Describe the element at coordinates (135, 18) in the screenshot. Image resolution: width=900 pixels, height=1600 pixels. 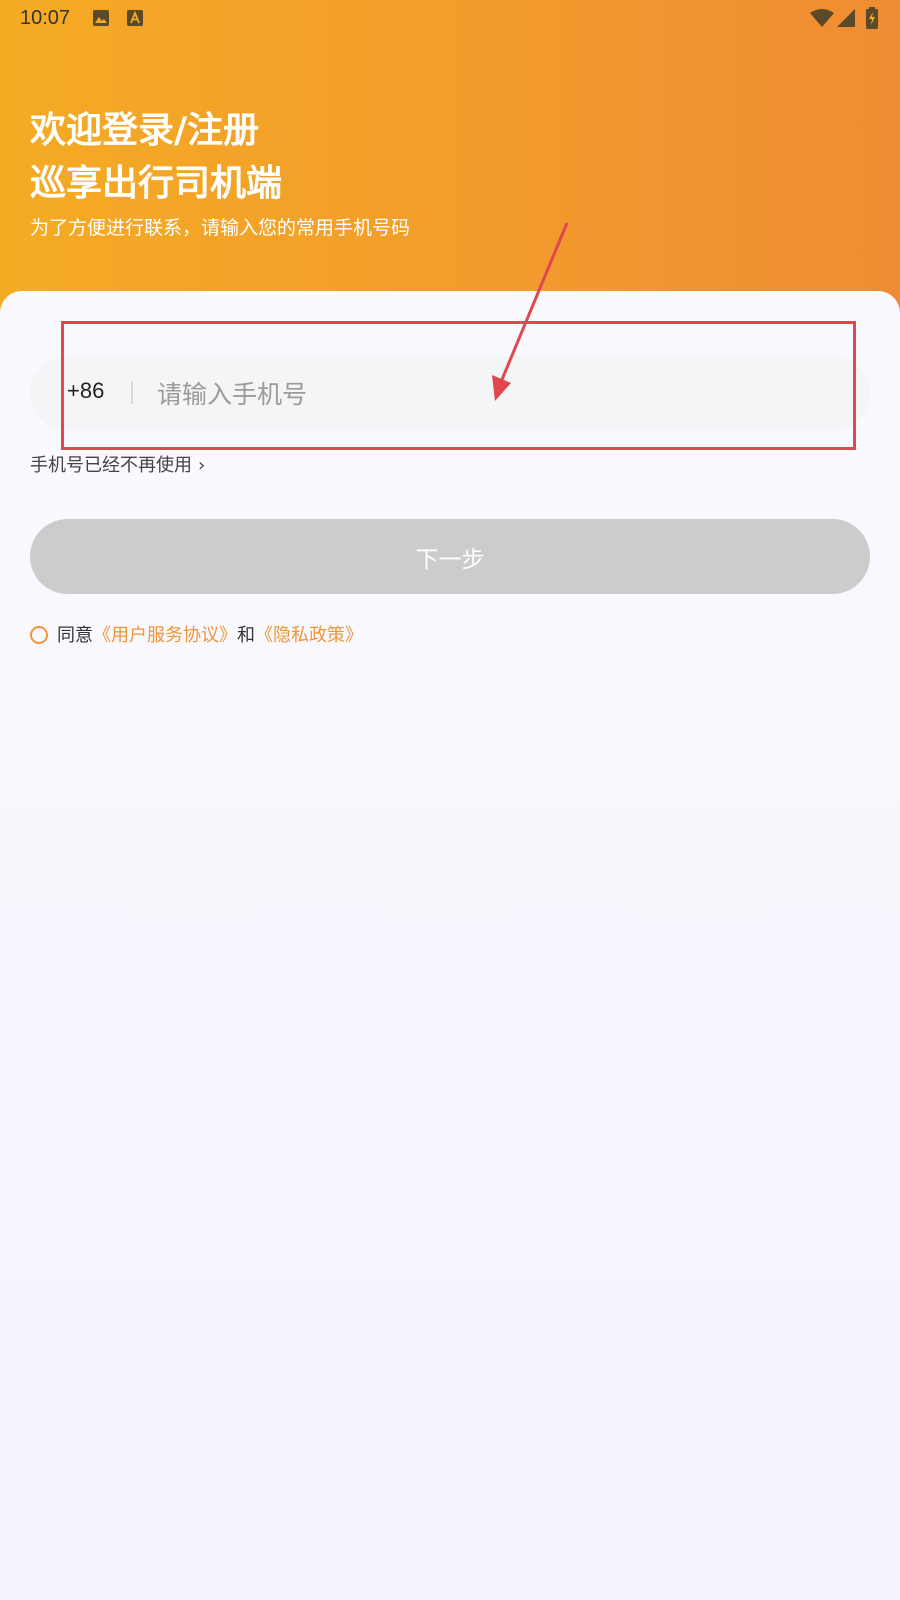
I see `a-icon` at that location.